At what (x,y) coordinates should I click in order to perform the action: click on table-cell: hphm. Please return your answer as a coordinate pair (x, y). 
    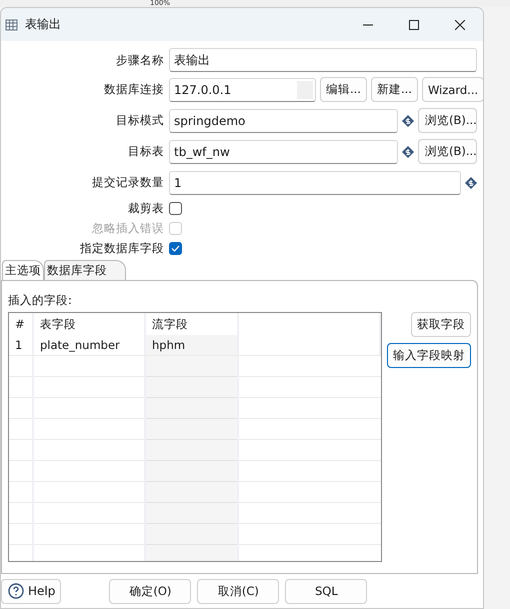
    Looking at the image, I should click on (192, 345).